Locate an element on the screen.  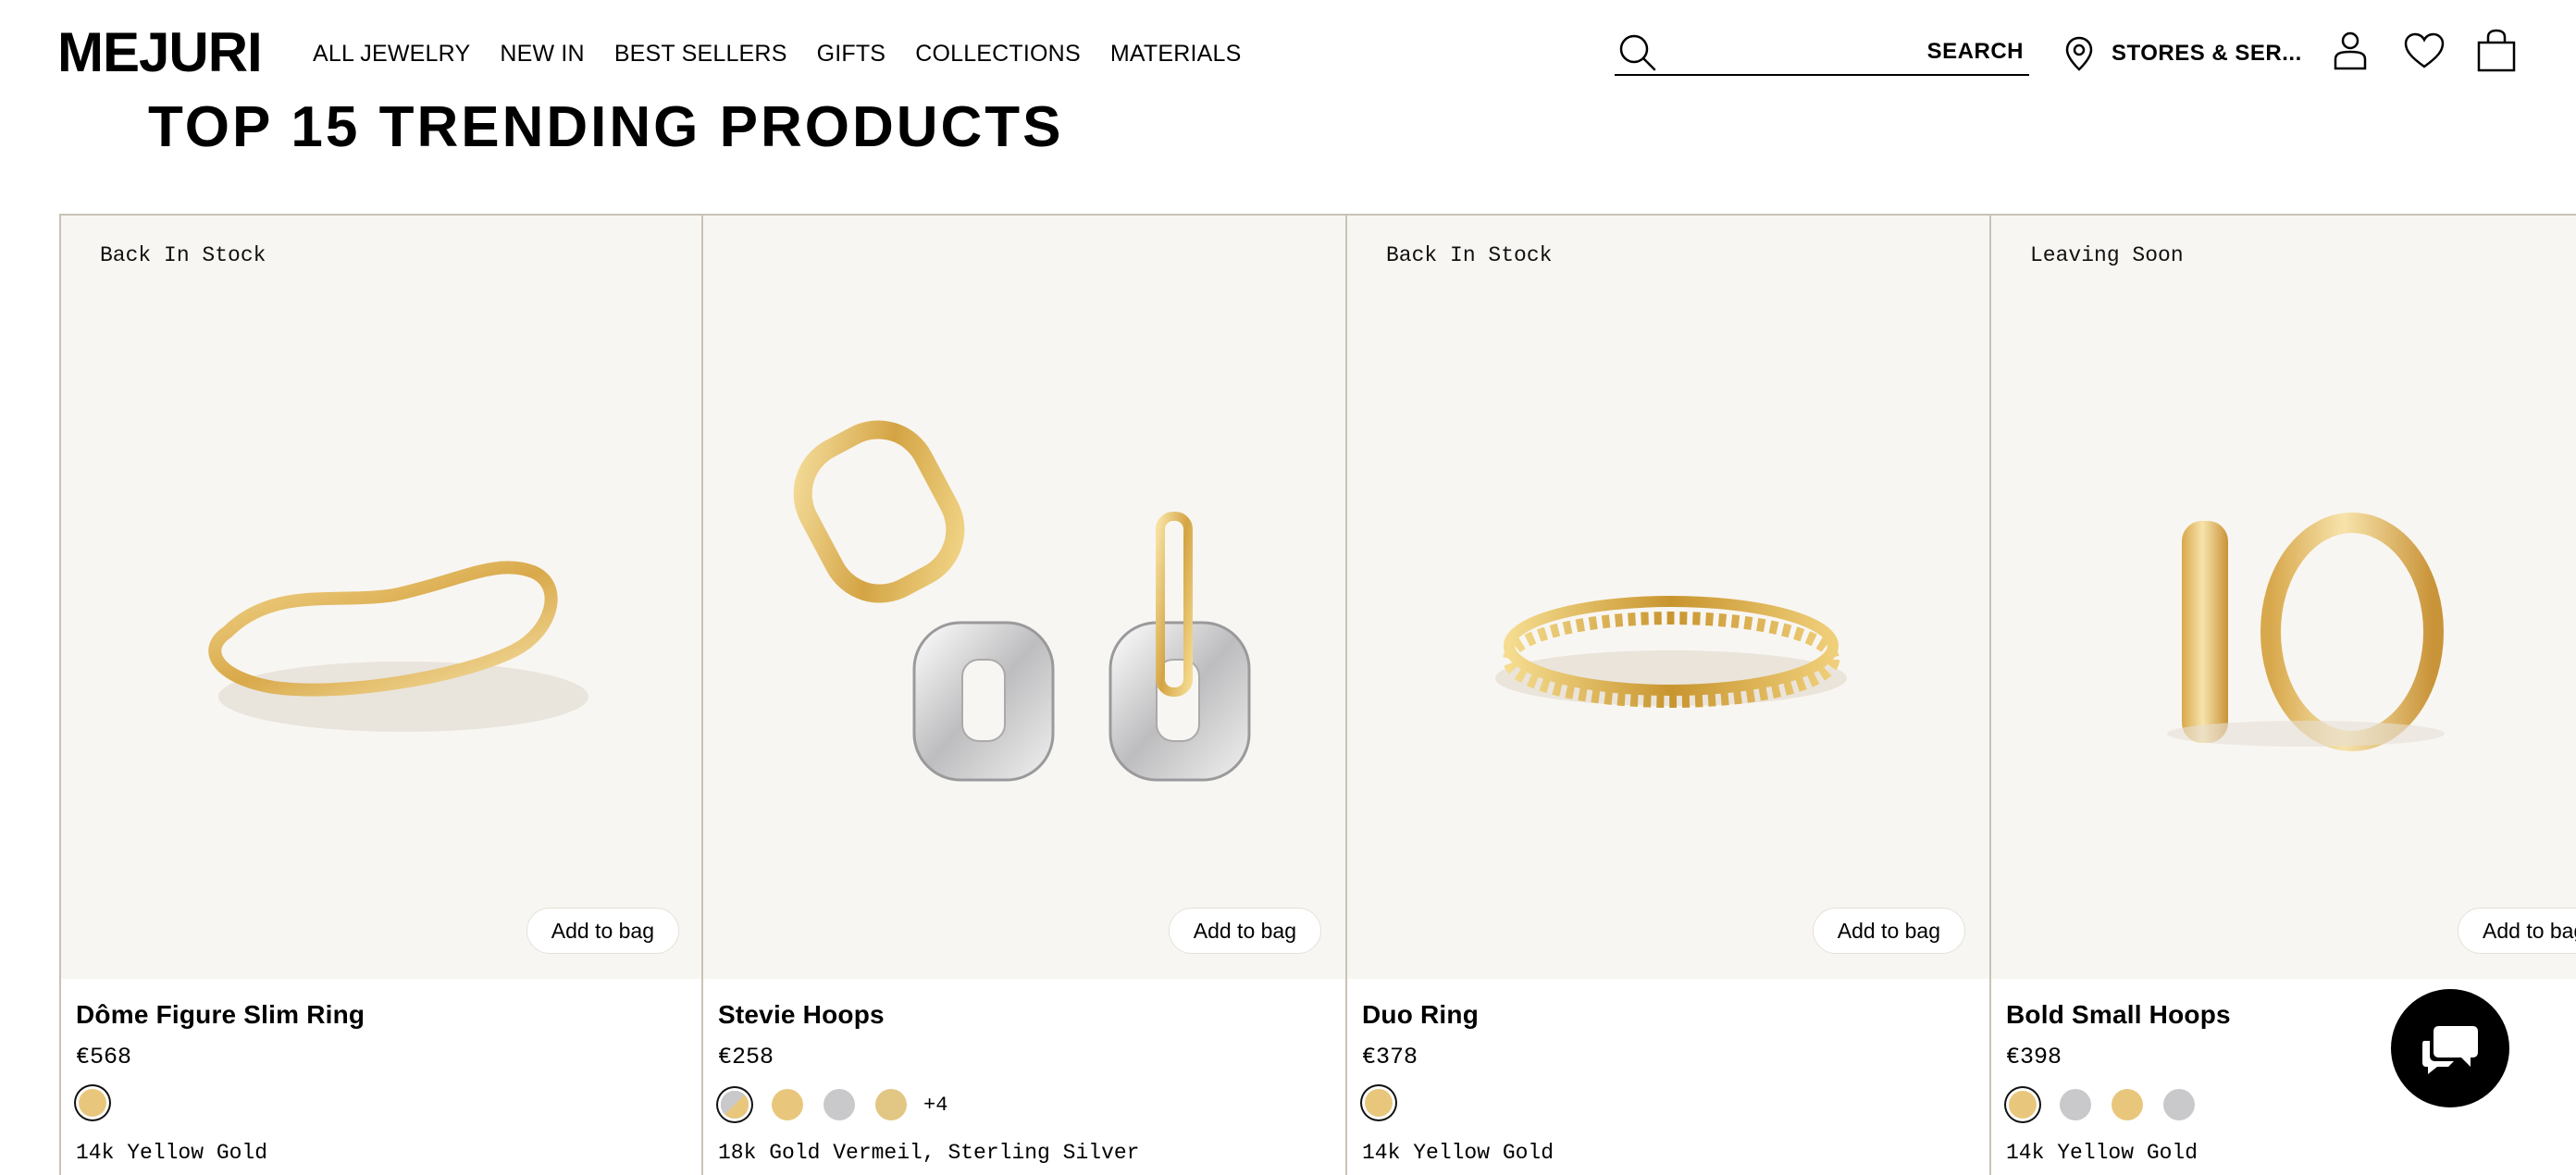
chat-icon is located at coordinates (2450, 1050).